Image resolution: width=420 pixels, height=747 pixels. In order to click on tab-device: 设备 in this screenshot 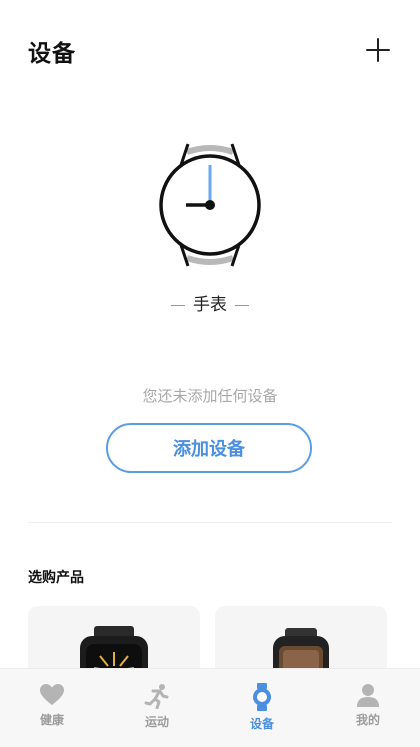, I will do `click(262, 711)`.